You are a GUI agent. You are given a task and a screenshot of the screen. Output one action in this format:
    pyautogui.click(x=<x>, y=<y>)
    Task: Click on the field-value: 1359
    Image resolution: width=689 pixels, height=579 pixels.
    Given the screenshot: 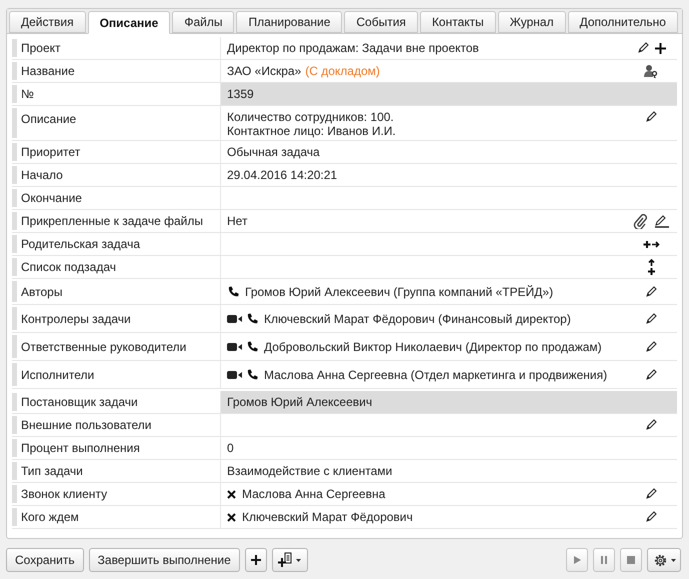 What is the action you would take?
    pyautogui.click(x=240, y=94)
    